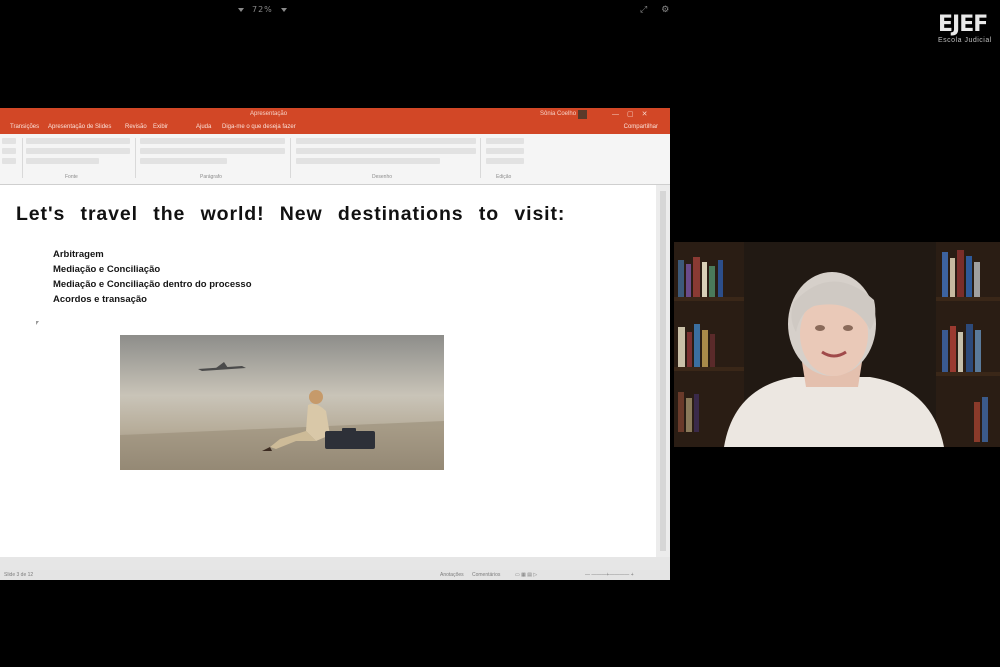 Image resolution: width=1000 pixels, height=667 pixels. What do you see at coordinates (37, 323) in the screenshot?
I see `mouse-cursor-icon` at bounding box center [37, 323].